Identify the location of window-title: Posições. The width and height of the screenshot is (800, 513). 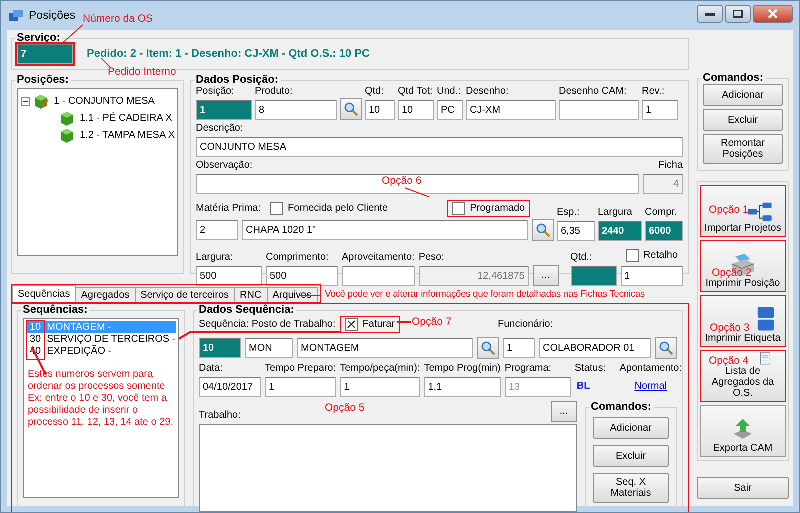
(52, 16).